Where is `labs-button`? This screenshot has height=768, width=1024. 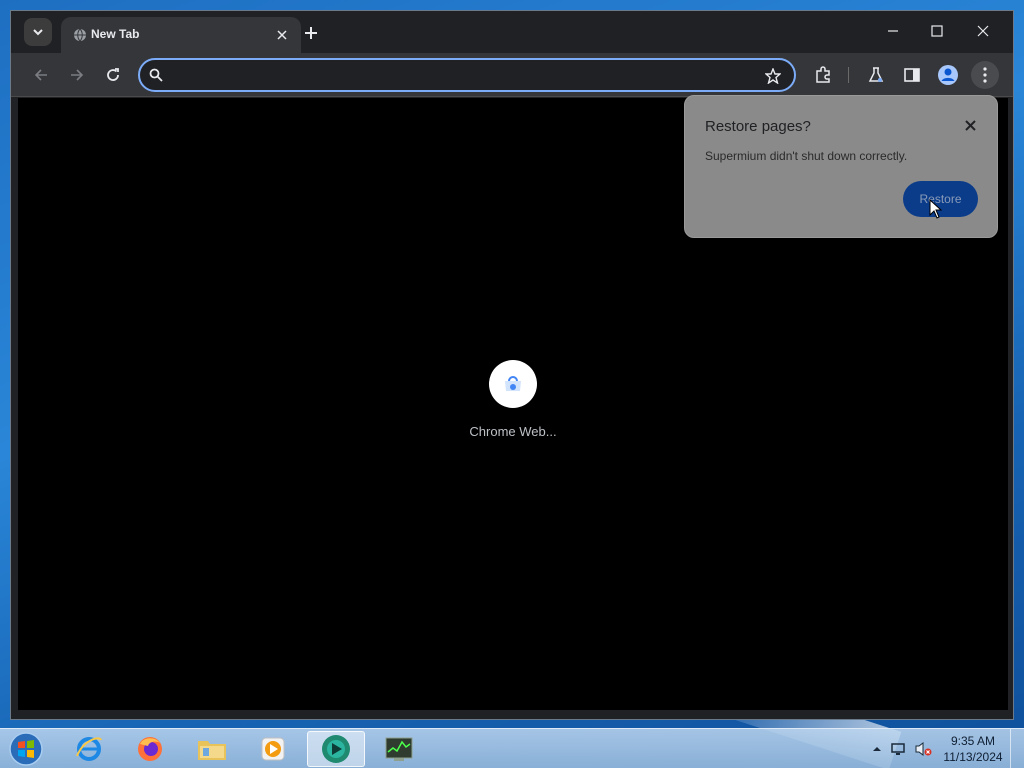
labs-button is located at coordinates (876, 75).